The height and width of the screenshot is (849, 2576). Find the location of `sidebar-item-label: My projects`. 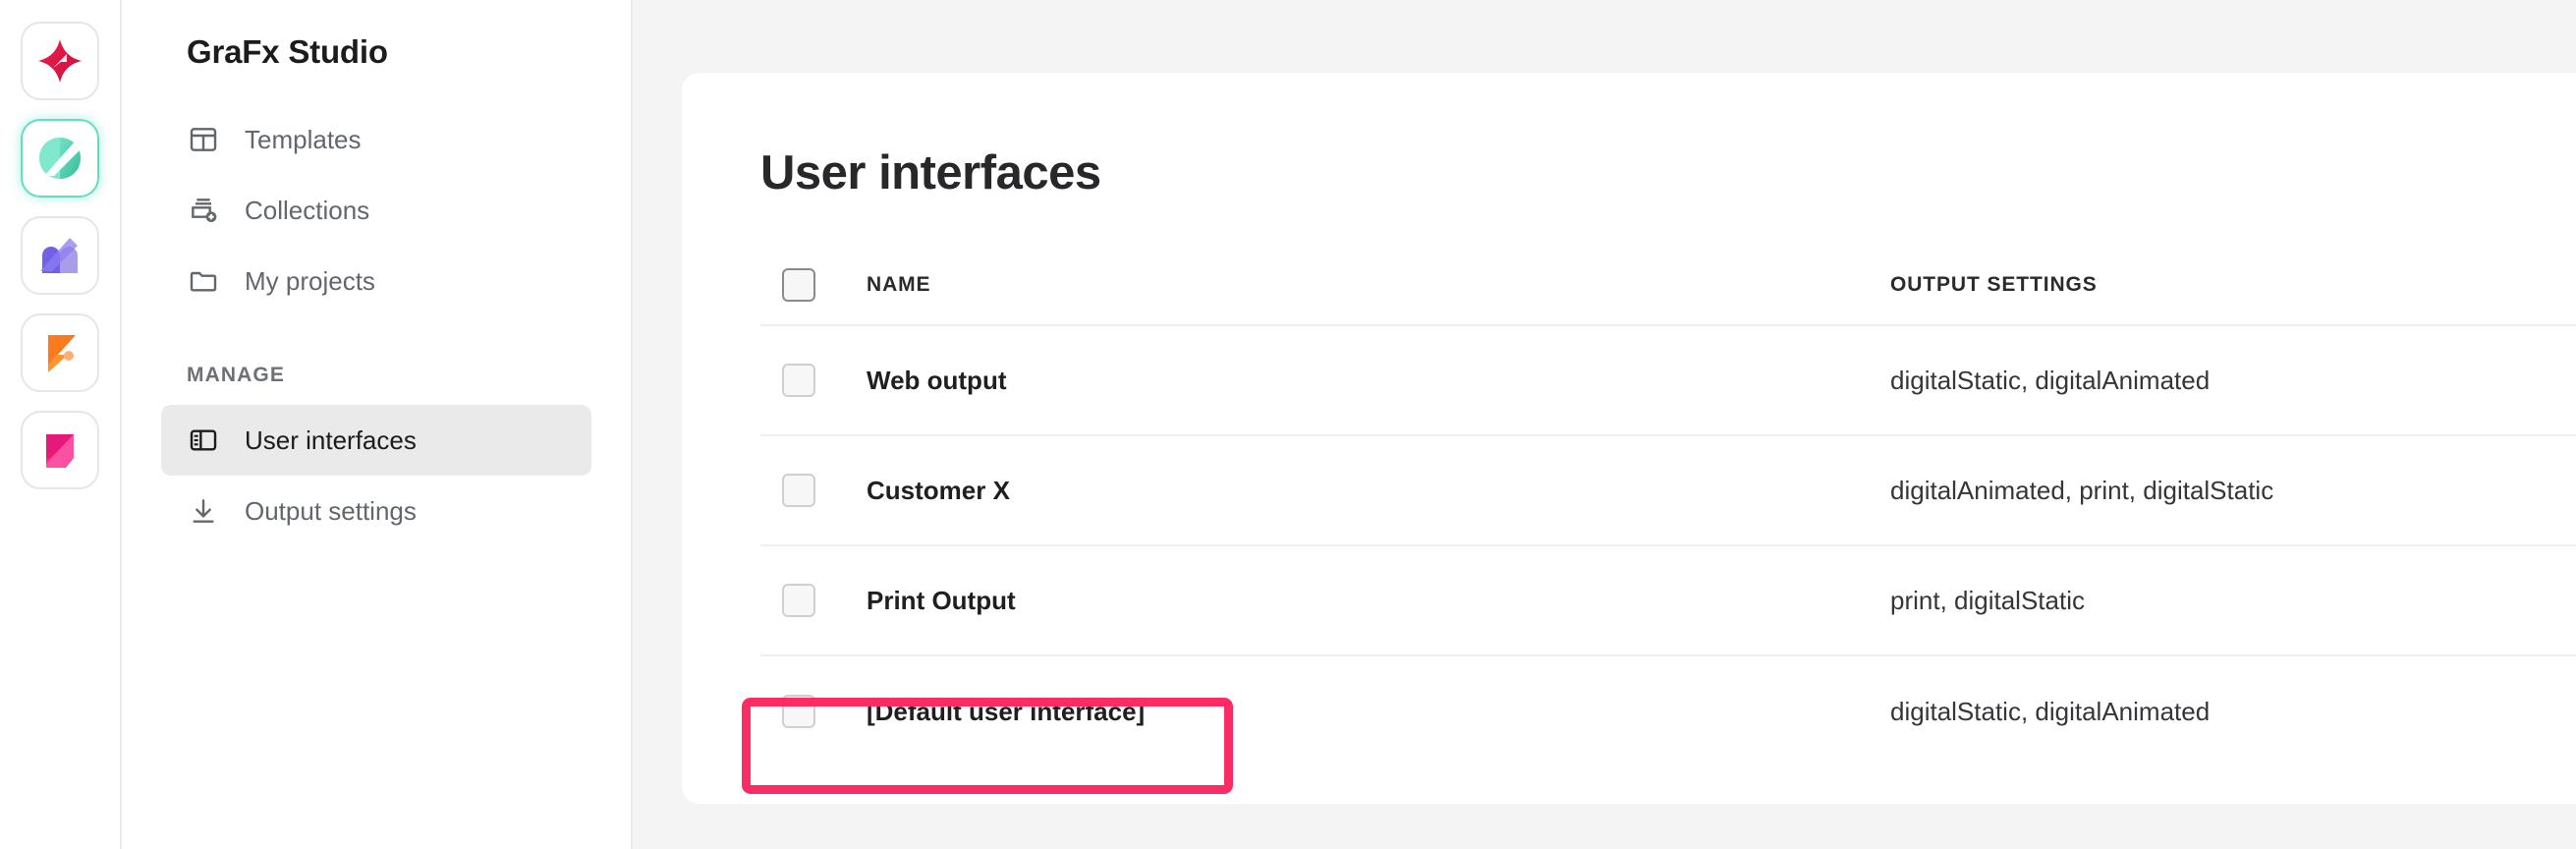

sidebar-item-label: My projects is located at coordinates (310, 281).